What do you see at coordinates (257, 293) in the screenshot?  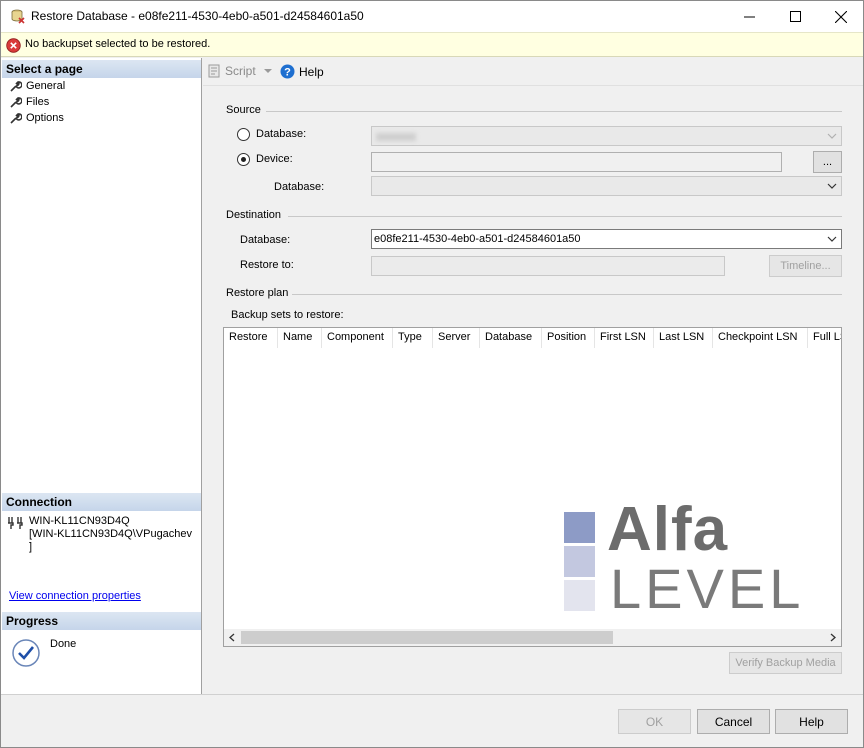 I see `restore-plan-group-label: Restore plan` at bounding box center [257, 293].